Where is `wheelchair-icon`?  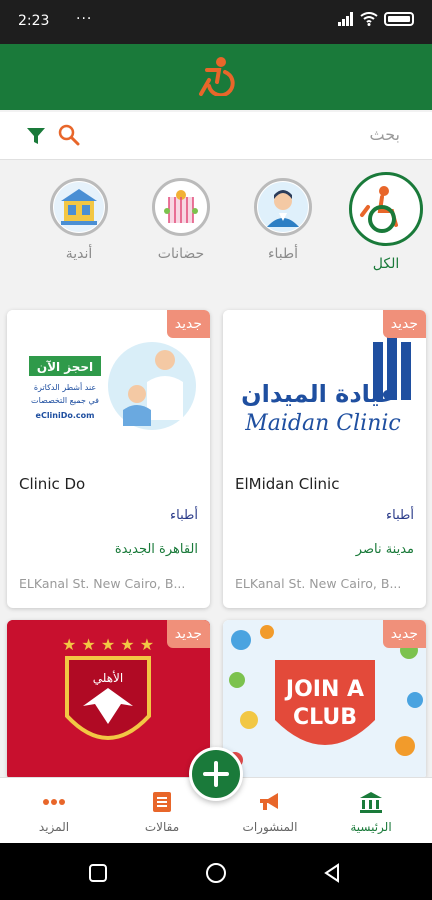
wheelchair-icon is located at coordinates (386, 209).